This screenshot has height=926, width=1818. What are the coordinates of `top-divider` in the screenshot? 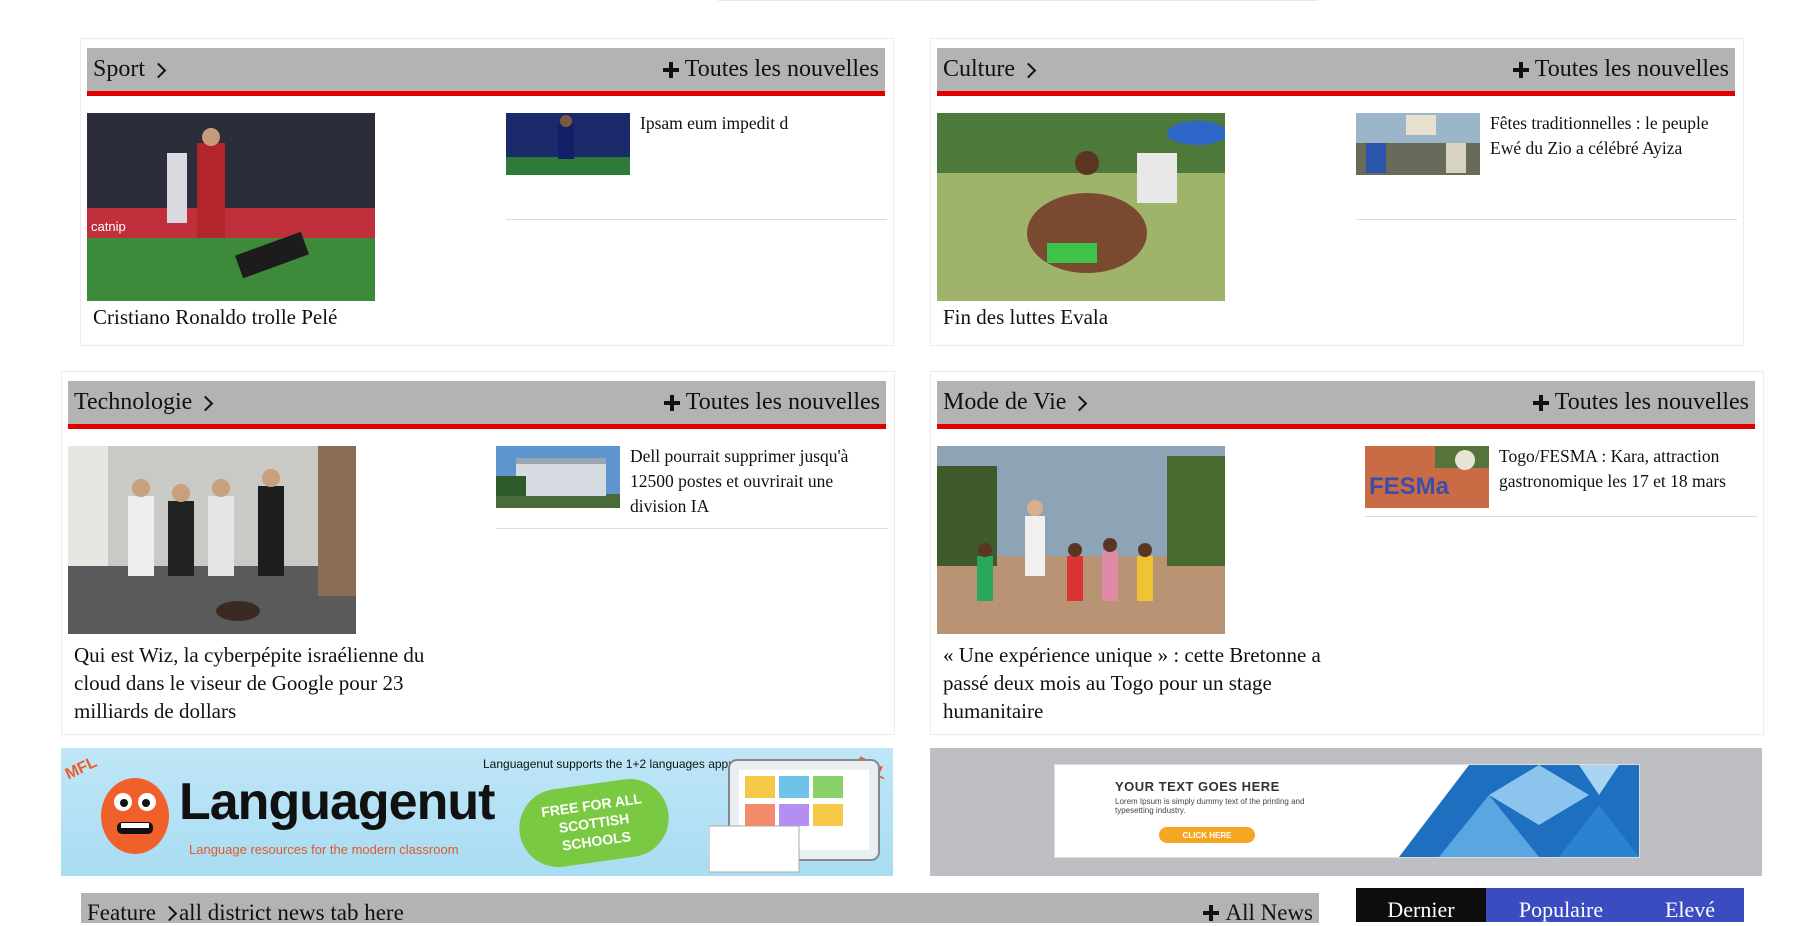 It's located at (1018, 0).